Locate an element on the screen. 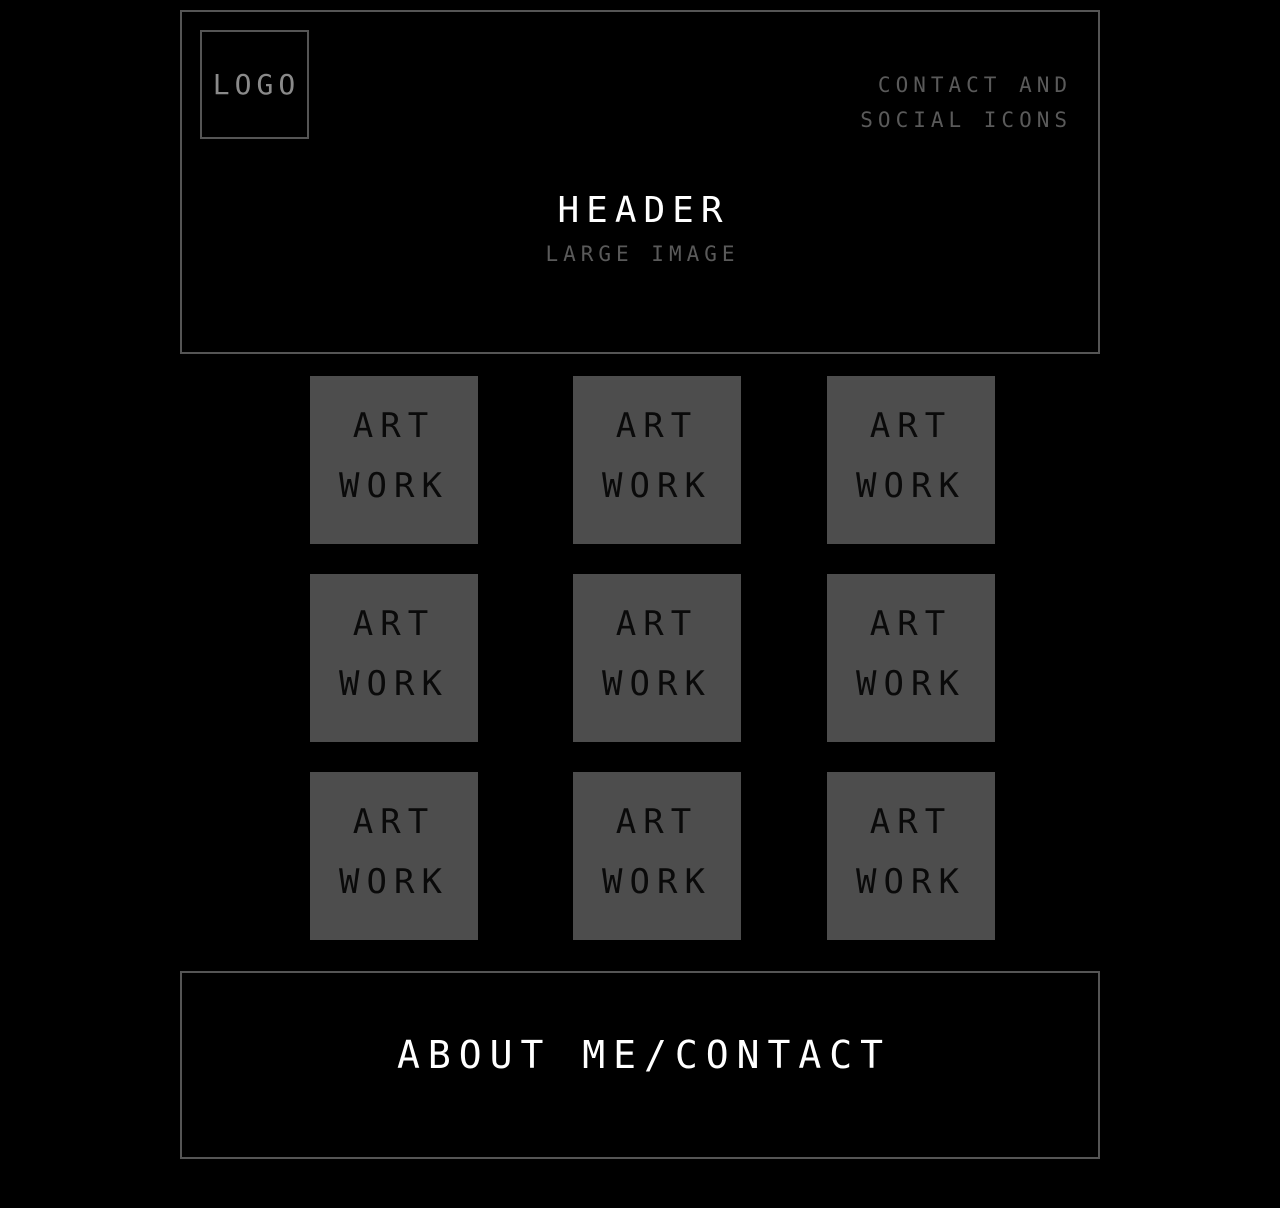  header-title: HEADER is located at coordinates (643, 210).